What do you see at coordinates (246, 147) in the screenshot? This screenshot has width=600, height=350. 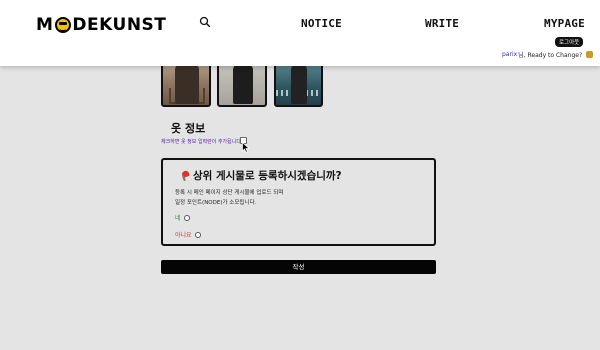 I see `mouse-cursor-icon` at bounding box center [246, 147].